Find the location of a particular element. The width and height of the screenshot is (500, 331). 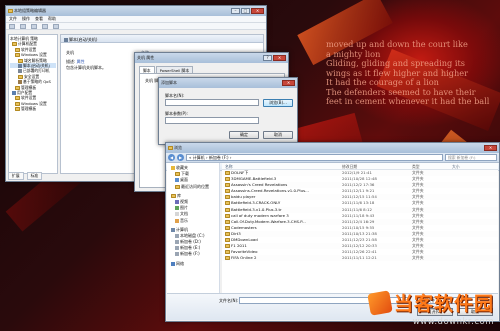

column-date: 修改日期 is located at coordinates (377, 166).